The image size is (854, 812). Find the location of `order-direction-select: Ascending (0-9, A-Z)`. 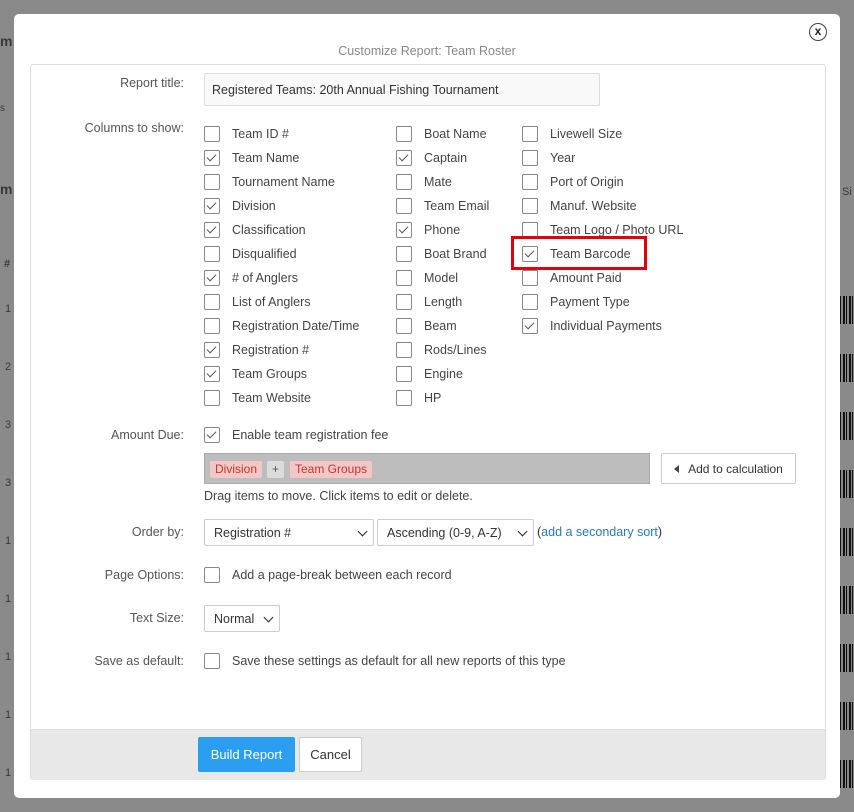

order-direction-select: Ascending (0-9, A-Z) is located at coordinates (455, 532).